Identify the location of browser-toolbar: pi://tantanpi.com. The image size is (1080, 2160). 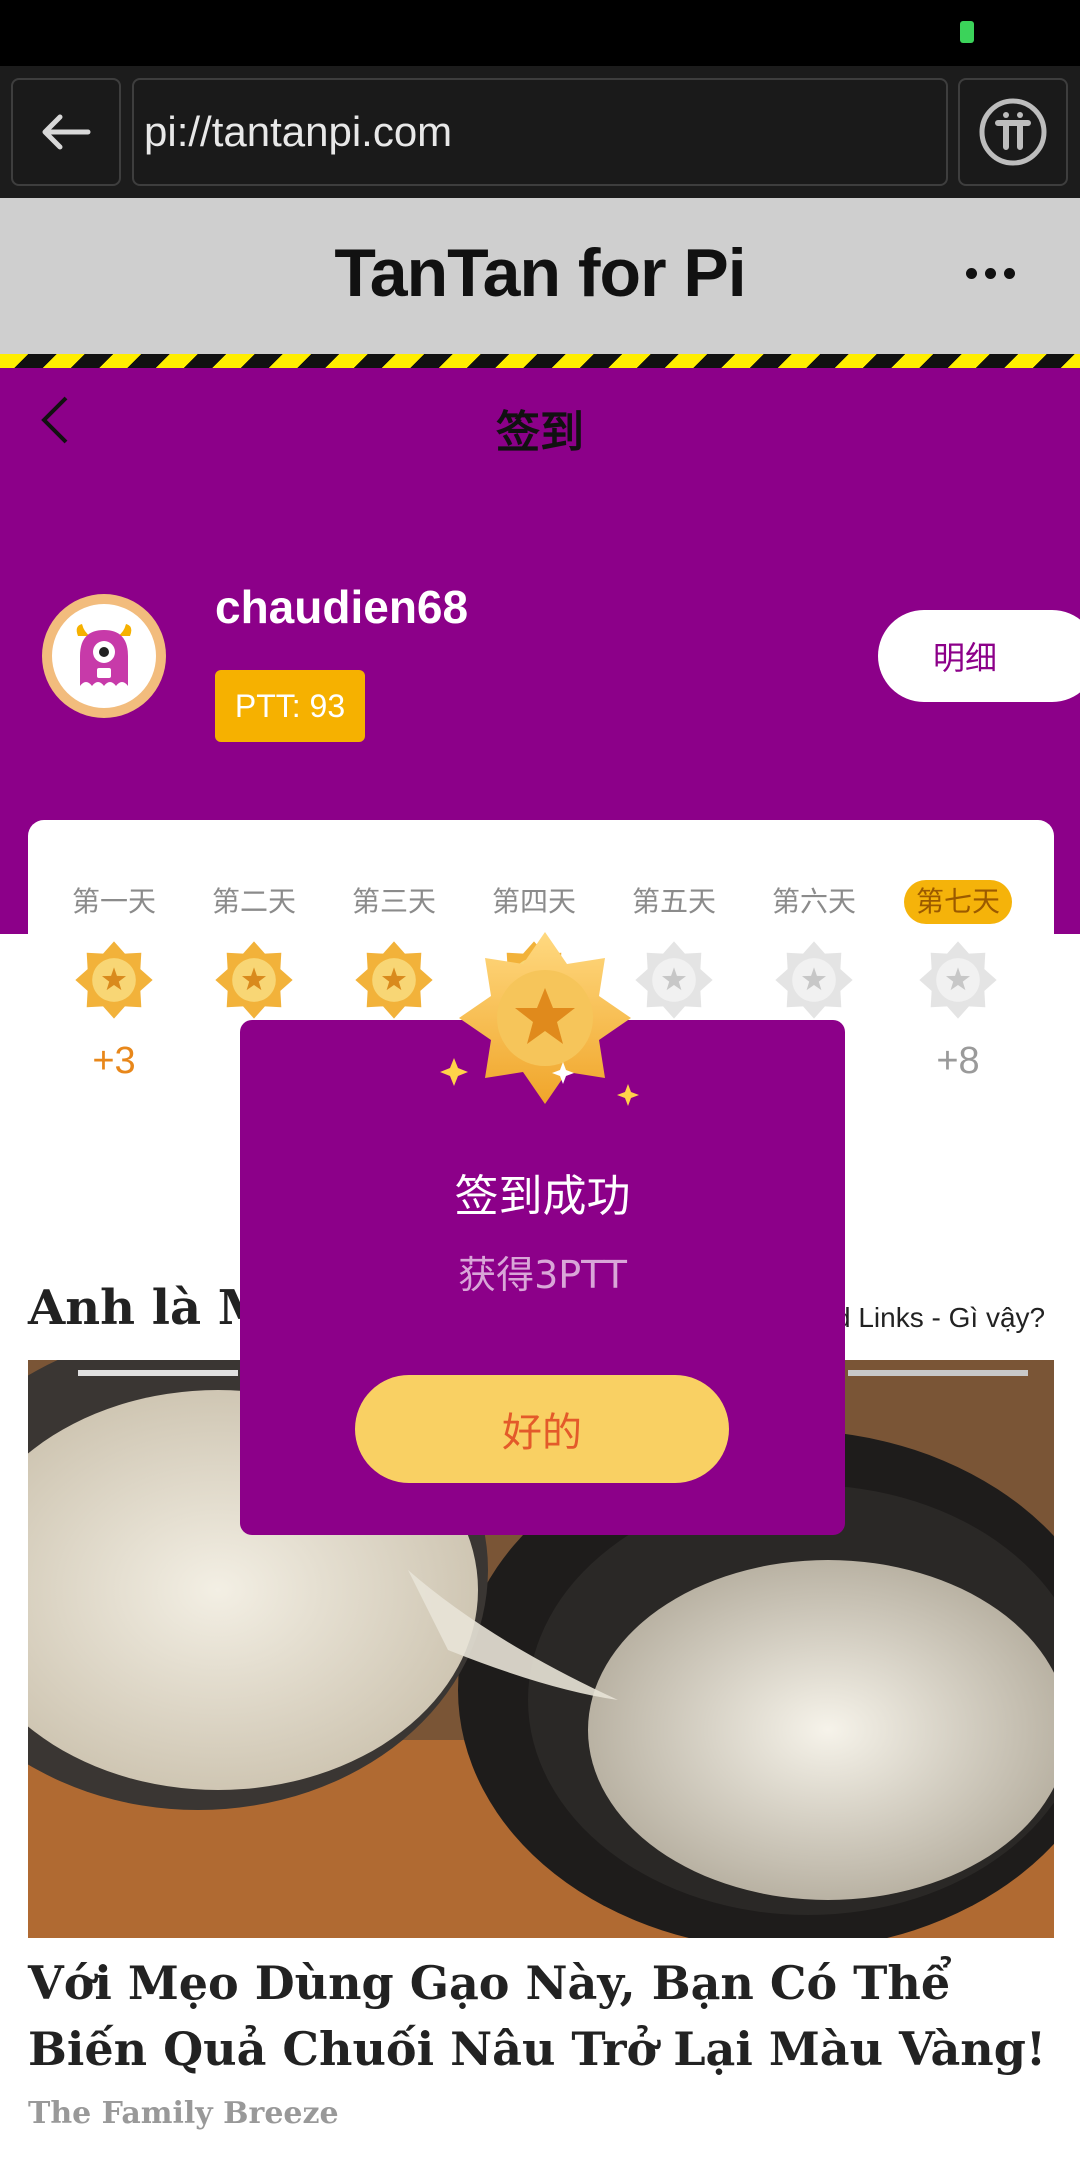
(540, 132).